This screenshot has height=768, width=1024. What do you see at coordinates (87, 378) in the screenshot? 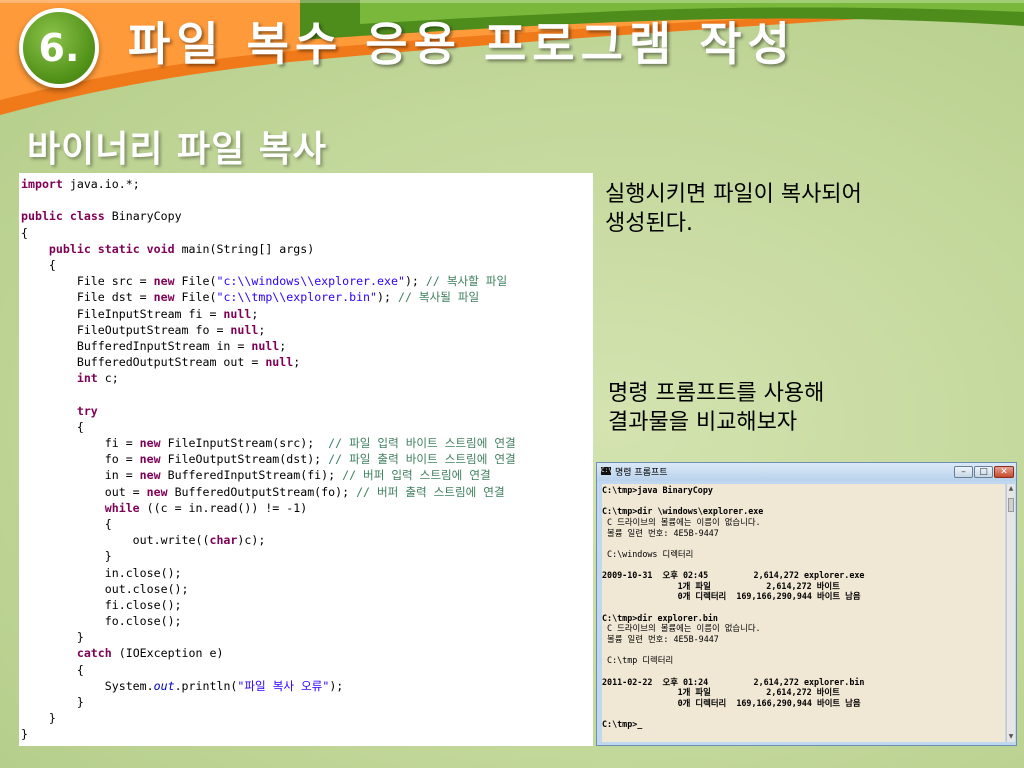
I see `code-token: int` at bounding box center [87, 378].